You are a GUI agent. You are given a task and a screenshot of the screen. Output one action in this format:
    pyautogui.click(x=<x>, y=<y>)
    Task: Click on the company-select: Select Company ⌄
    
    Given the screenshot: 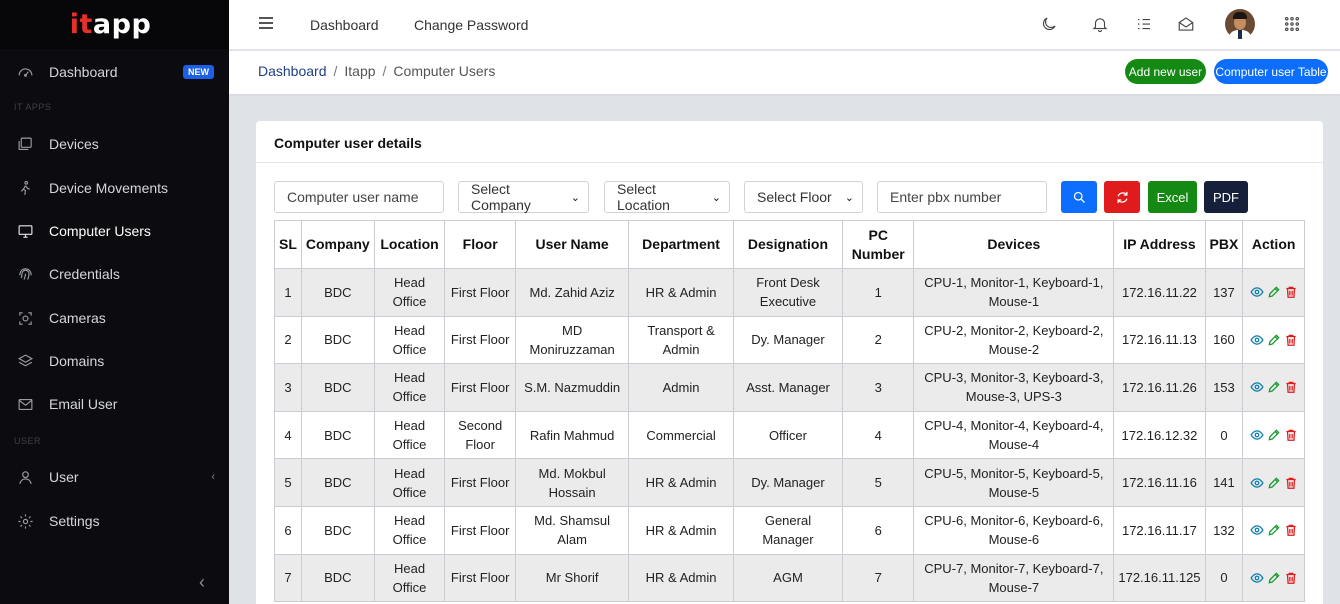 What is the action you would take?
    pyautogui.click(x=523, y=197)
    